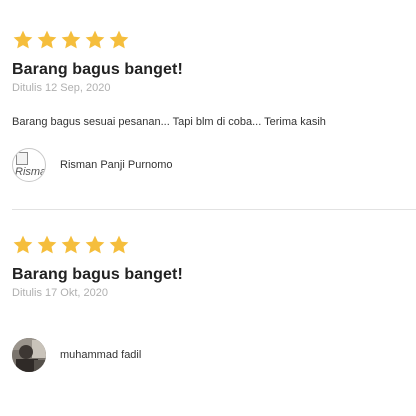  I want to click on review-author: muhammad fadil, so click(76, 355).